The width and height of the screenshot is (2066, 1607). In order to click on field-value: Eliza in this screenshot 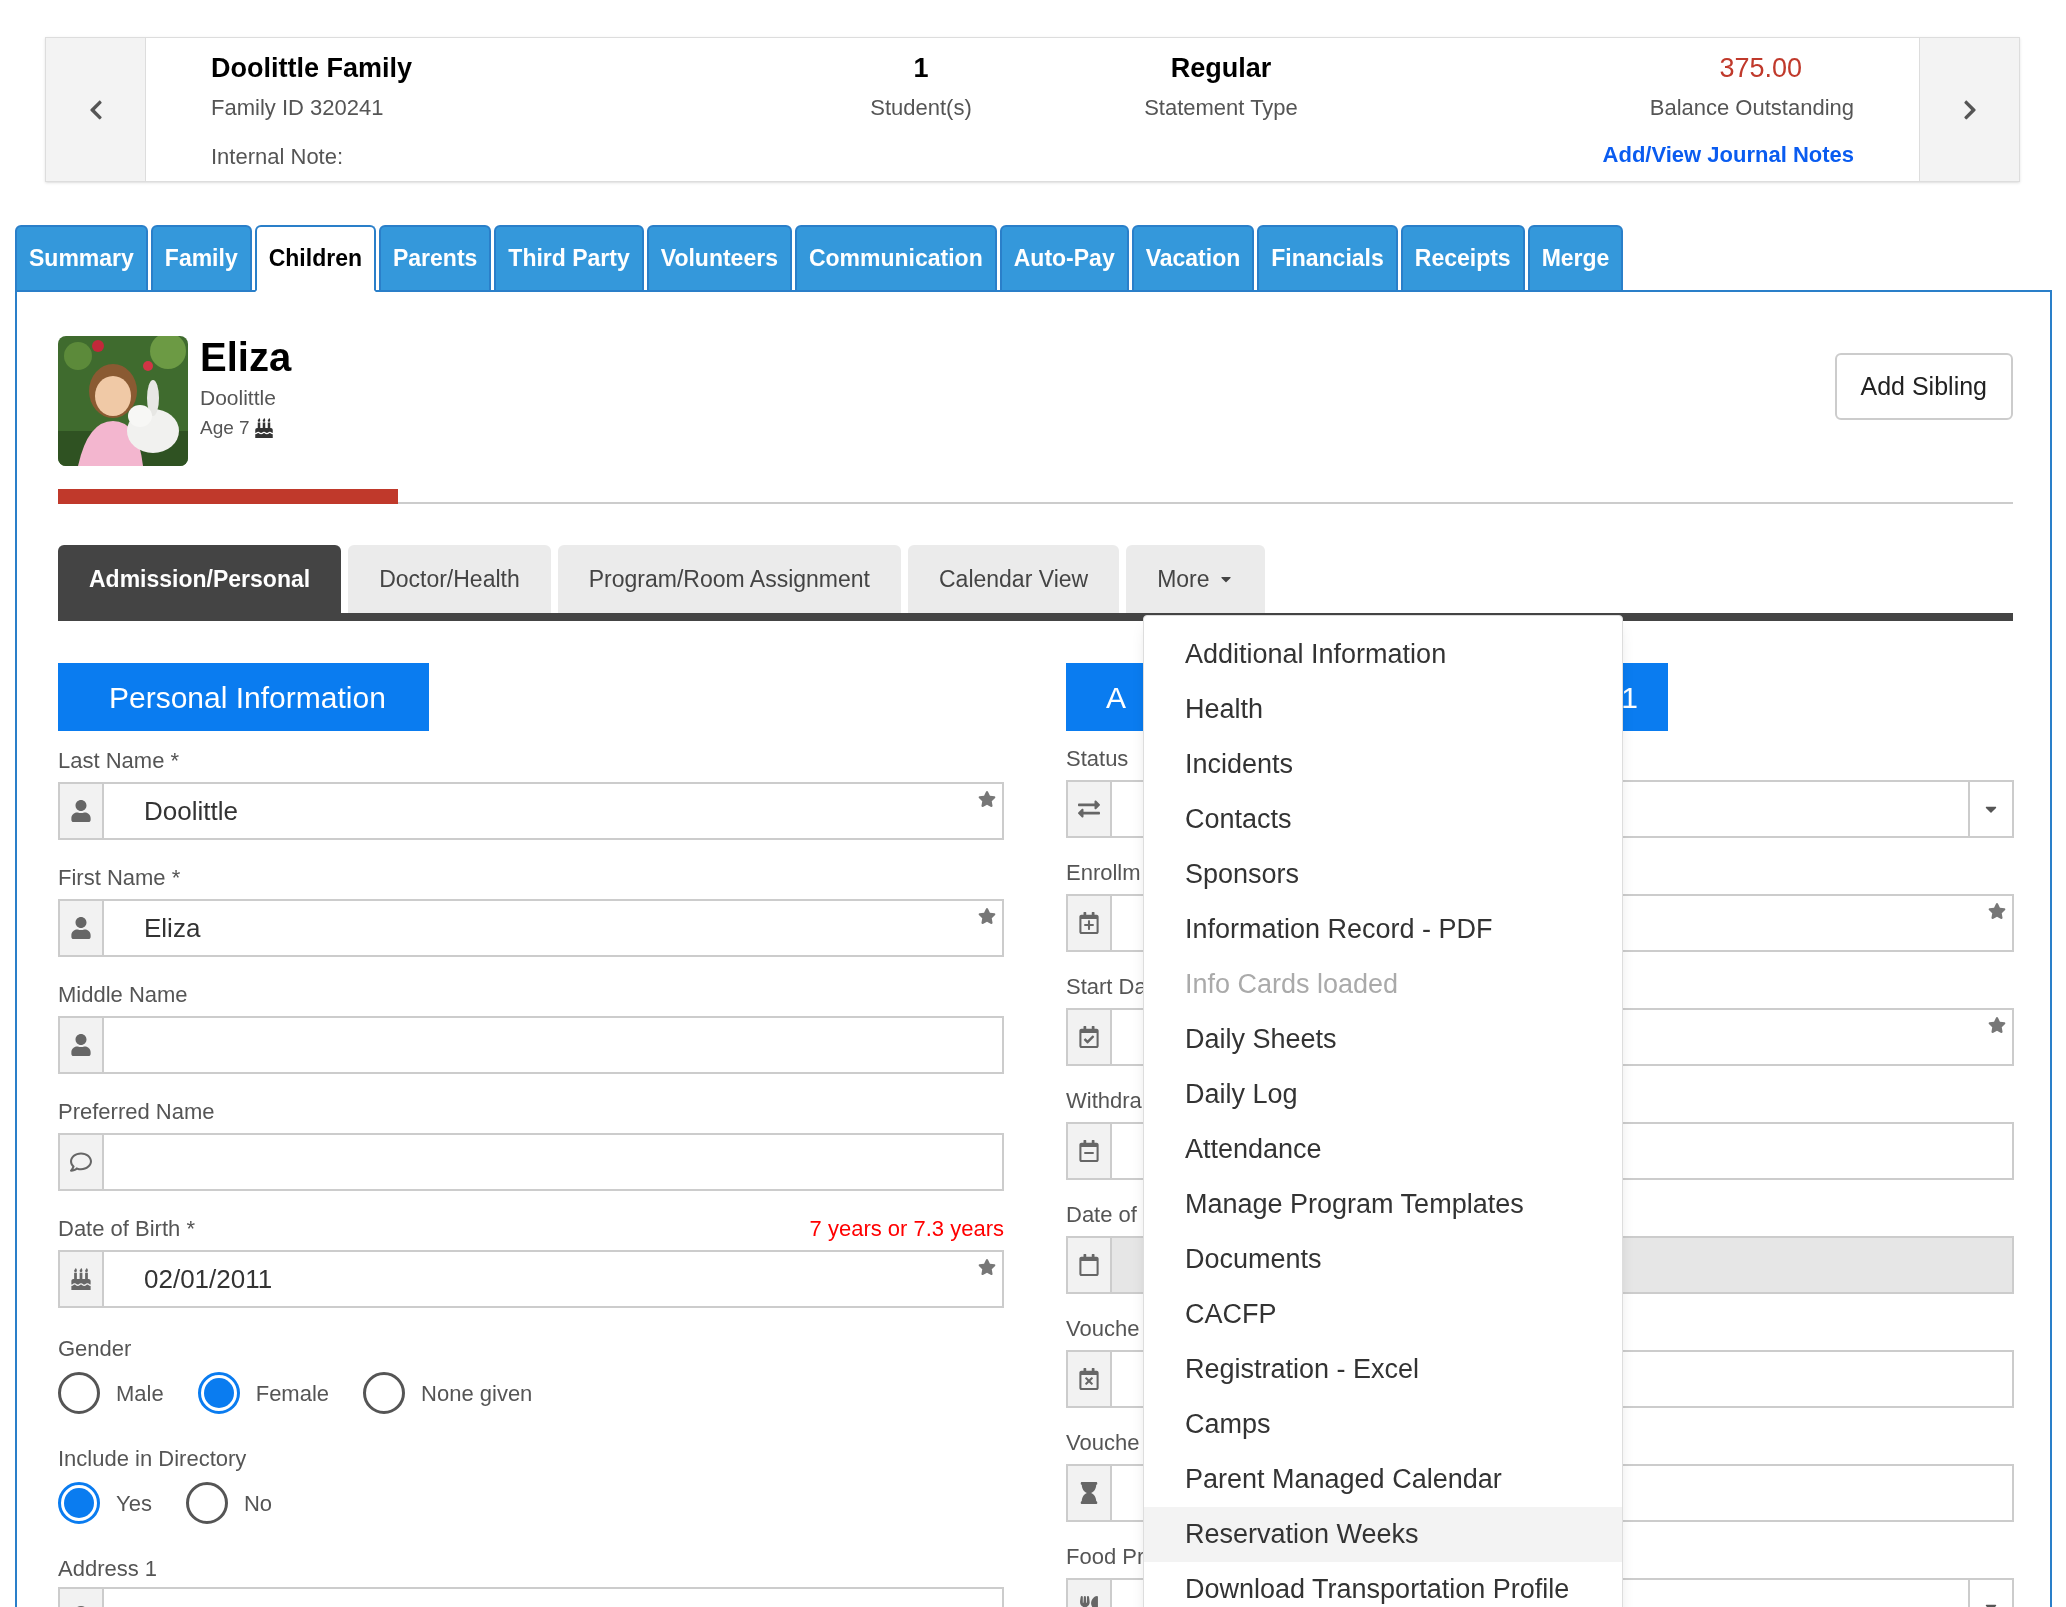, I will do `click(172, 928)`.